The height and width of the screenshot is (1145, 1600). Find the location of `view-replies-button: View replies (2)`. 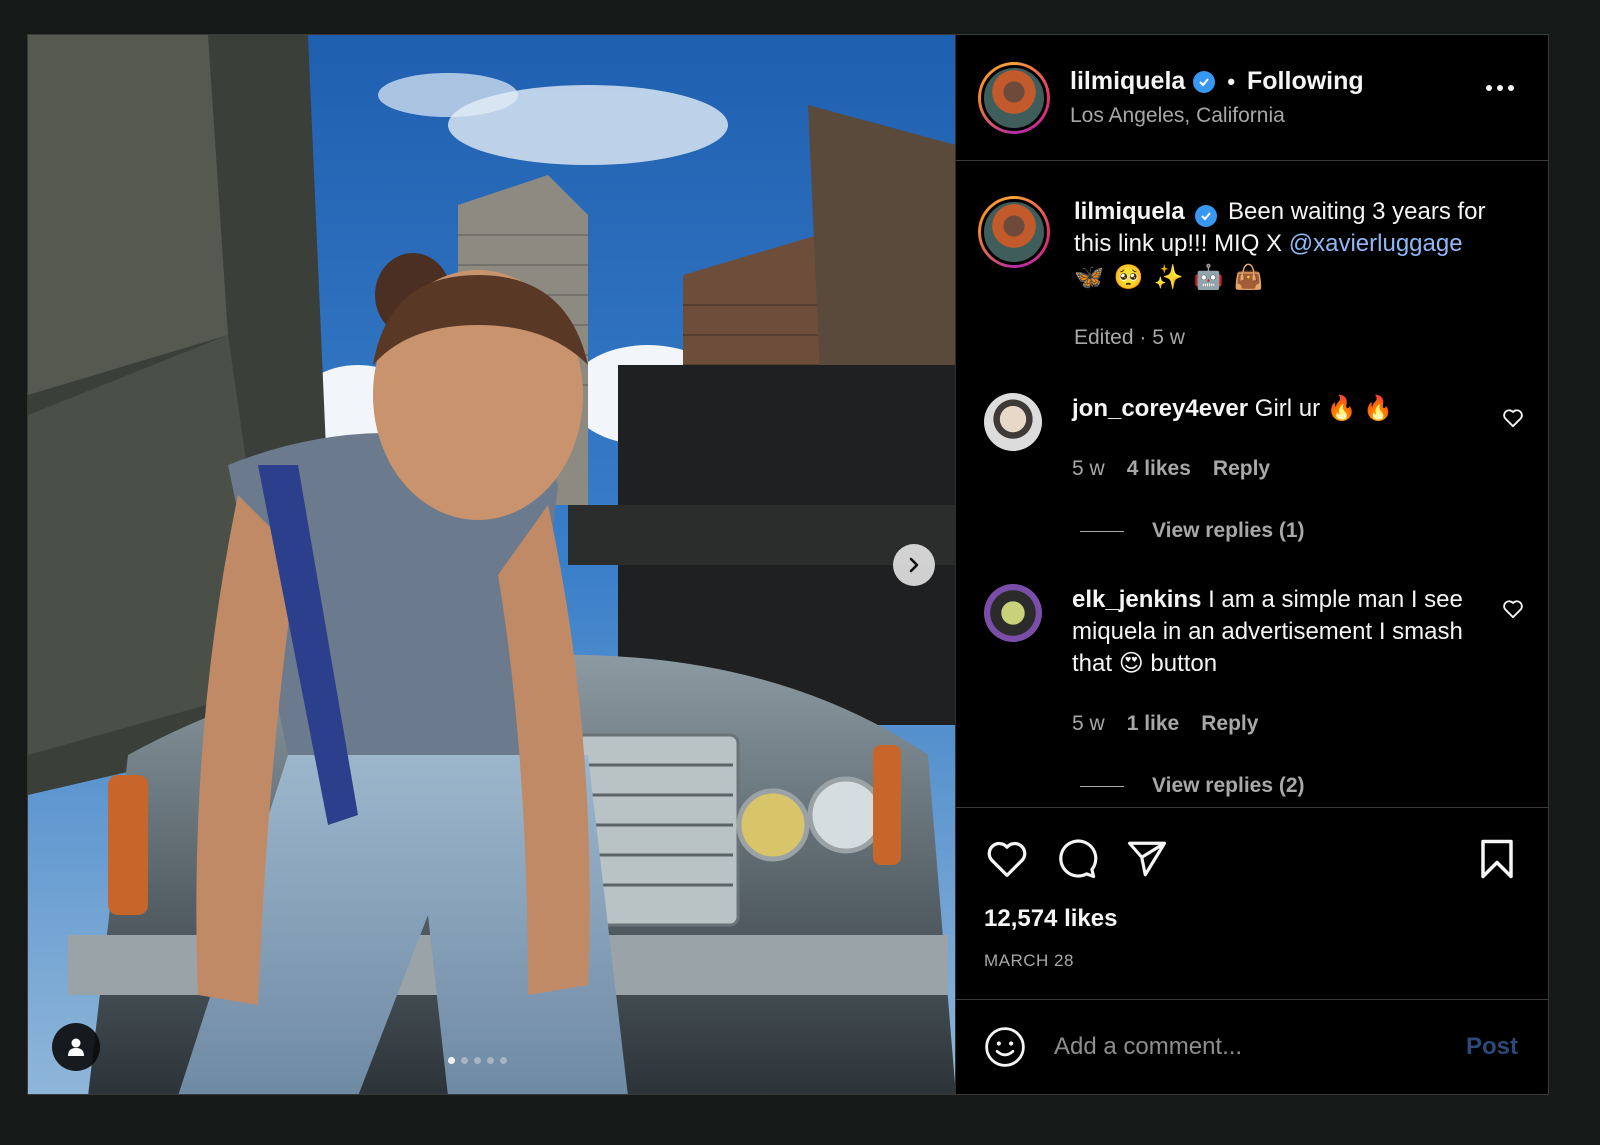

view-replies-button: View replies (2) is located at coordinates (1192, 786).